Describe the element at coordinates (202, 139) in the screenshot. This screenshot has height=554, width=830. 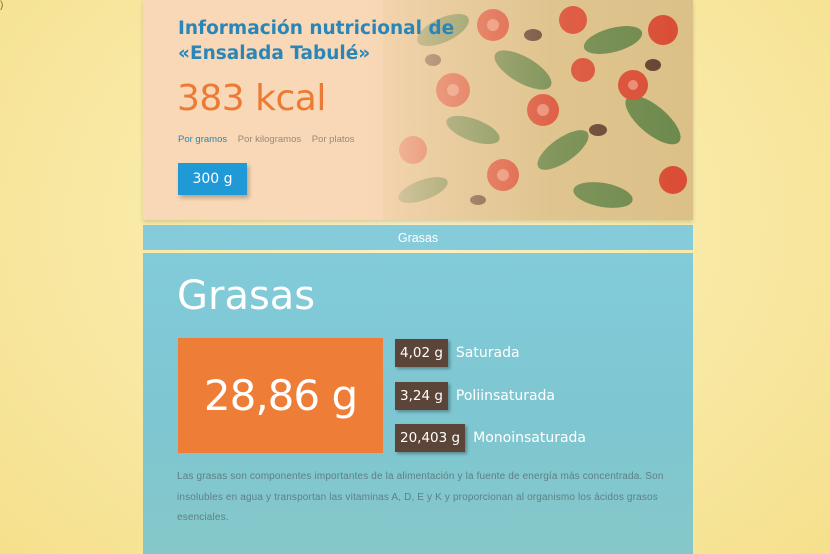
I see `tab-per-grams: Por gramos` at that location.